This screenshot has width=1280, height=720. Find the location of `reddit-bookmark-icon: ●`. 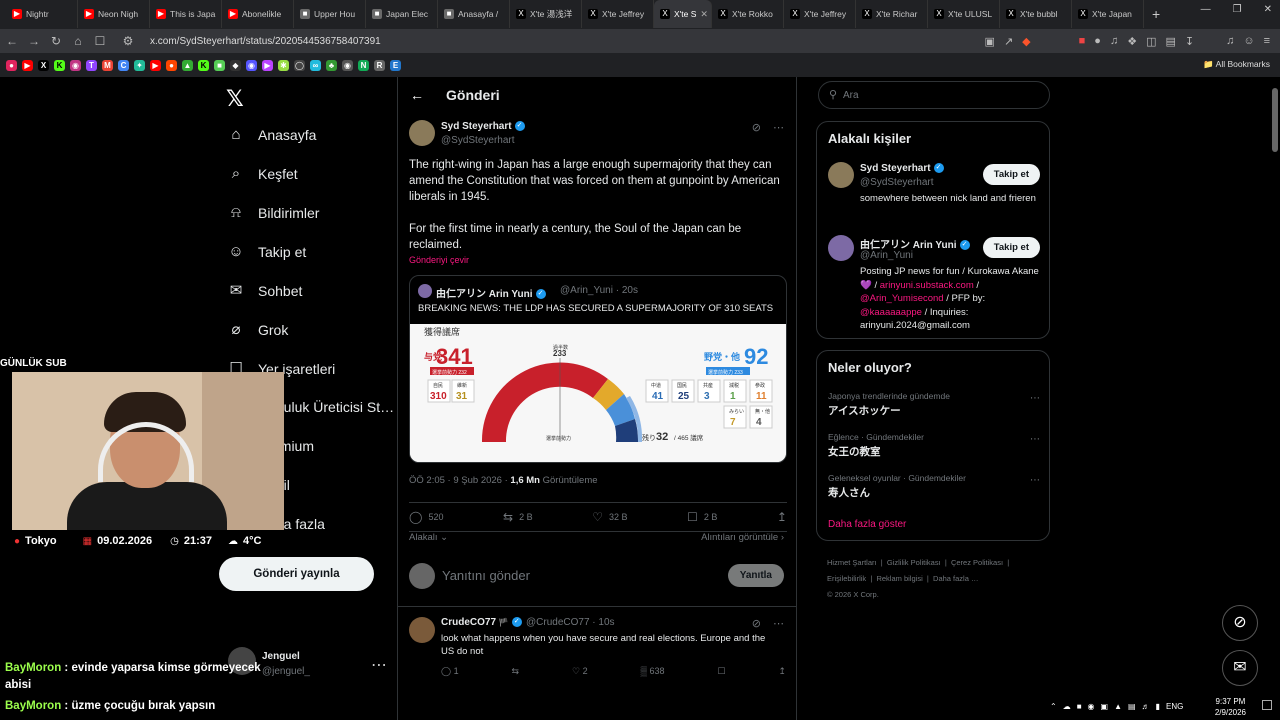

reddit-bookmark-icon: ● is located at coordinates (171, 65).